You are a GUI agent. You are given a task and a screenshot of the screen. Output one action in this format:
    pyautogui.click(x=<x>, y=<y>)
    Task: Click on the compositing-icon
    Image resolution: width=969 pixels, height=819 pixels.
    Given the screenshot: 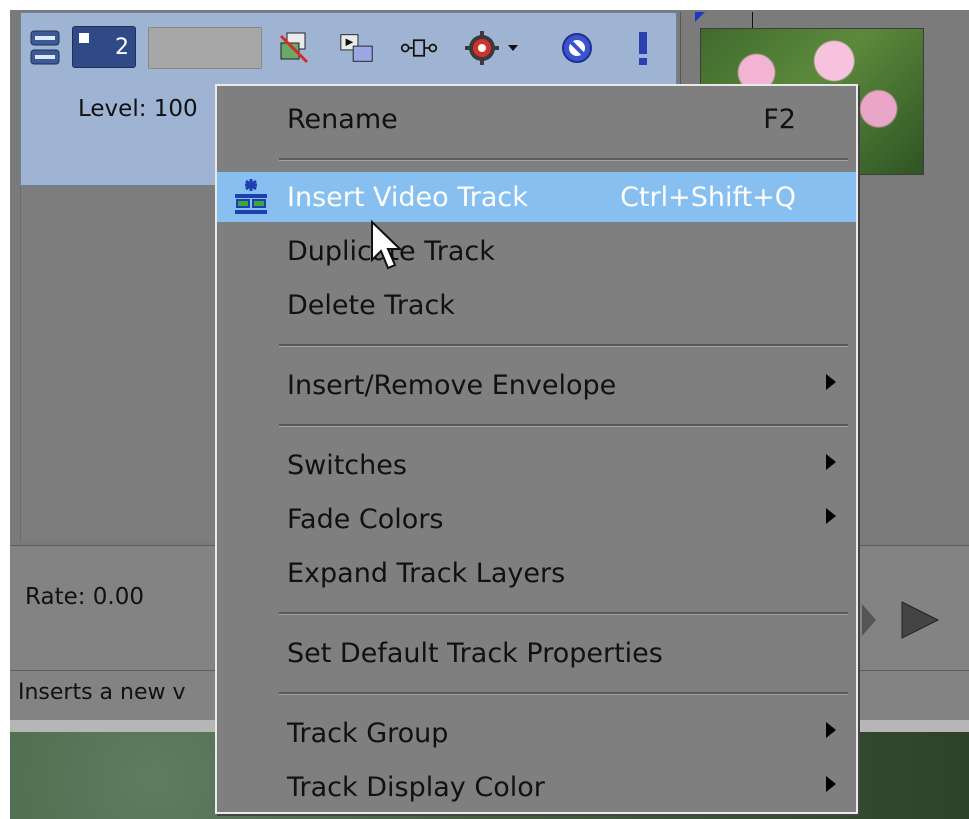 What is the action you would take?
    pyautogui.click(x=357, y=48)
    